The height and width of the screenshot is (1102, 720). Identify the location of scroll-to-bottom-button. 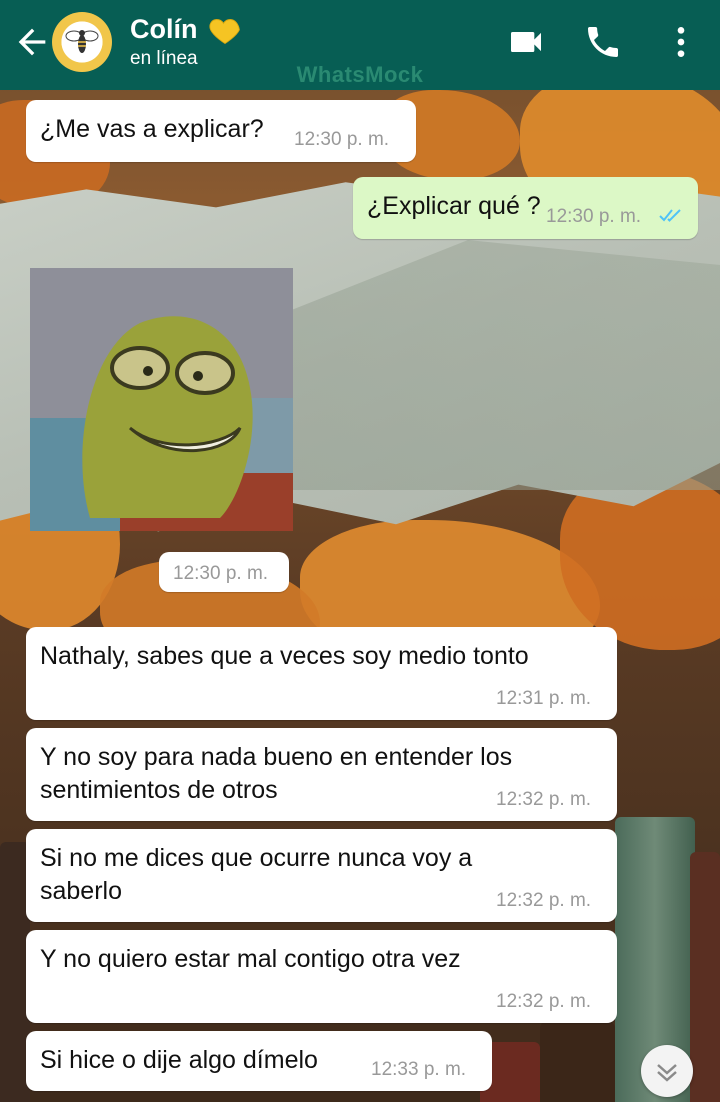
(667, 1071).